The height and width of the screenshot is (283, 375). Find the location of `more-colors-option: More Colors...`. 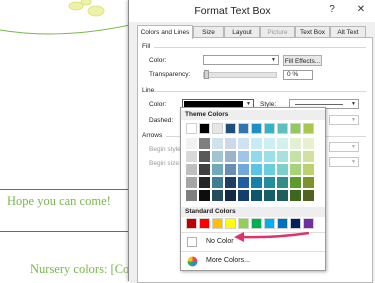

more-colors-option: More Colors... is located at coordinates (253, 261).